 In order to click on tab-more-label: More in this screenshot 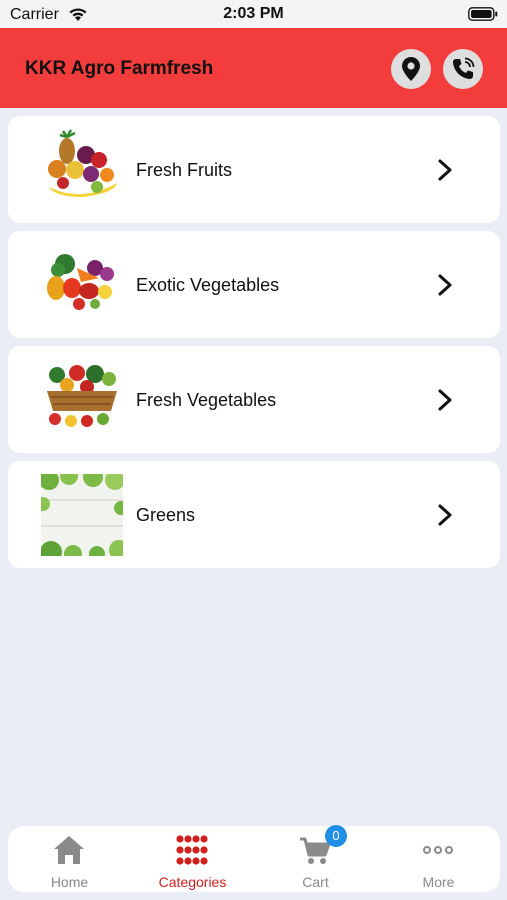, I will do `click(438, 882)`.